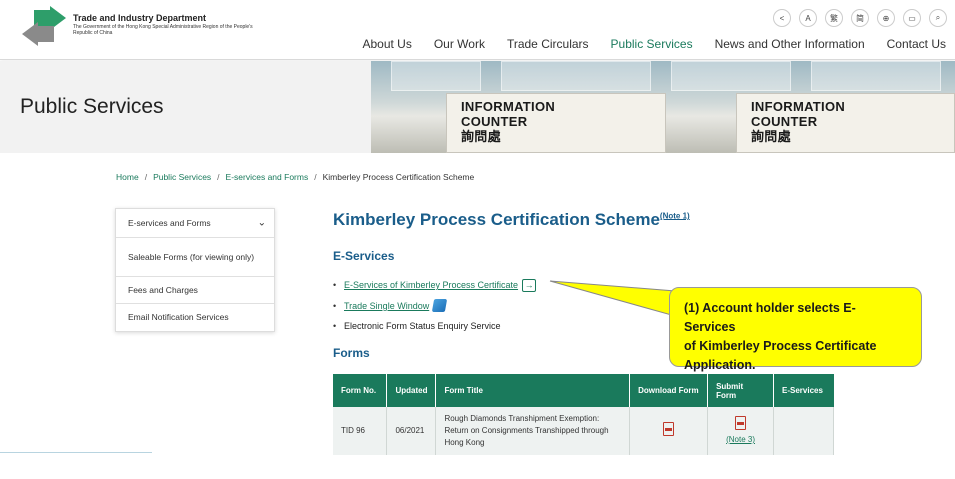 The image size is (955, 479). Describe the element at coordinates (740, 439) in the screenshot. I see `note-3-link: (Note 3)` at that location.